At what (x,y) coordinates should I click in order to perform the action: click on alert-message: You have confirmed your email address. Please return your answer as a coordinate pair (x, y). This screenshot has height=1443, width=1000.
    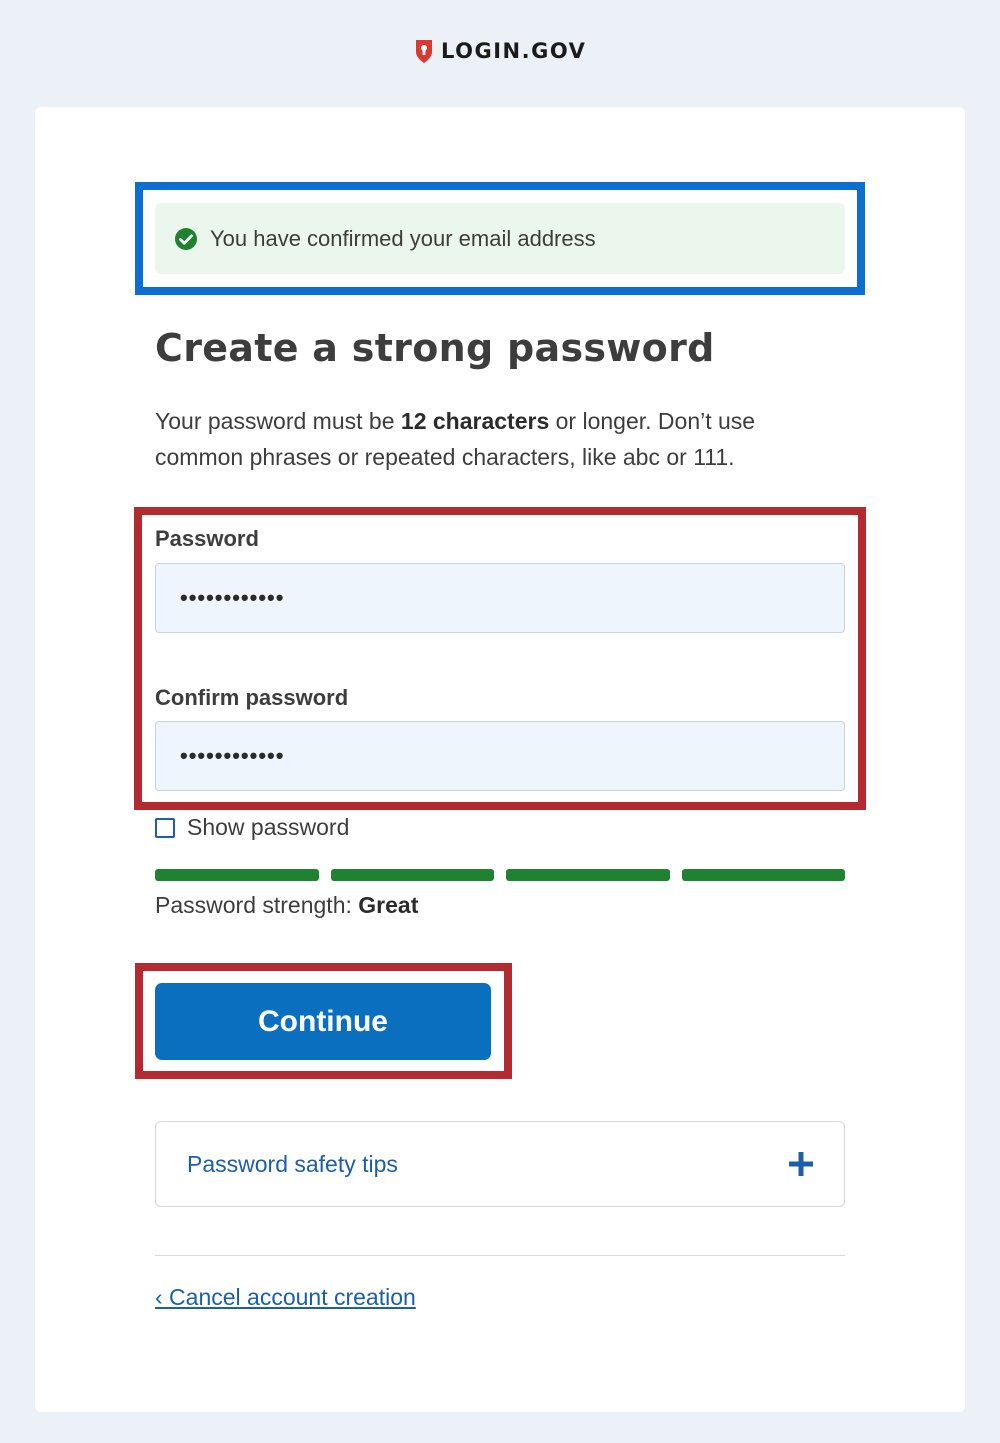
    Looking at the image, I should click on (403, 238).